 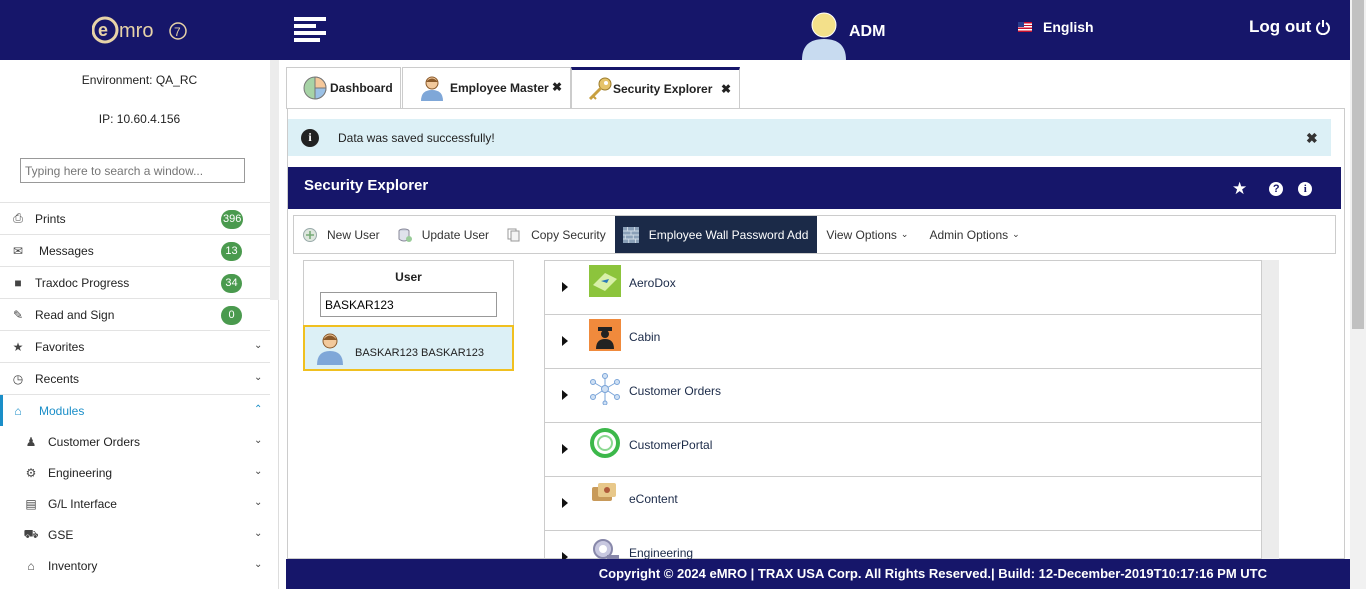 I want to click on network-icon, so click(x=605, y=389).